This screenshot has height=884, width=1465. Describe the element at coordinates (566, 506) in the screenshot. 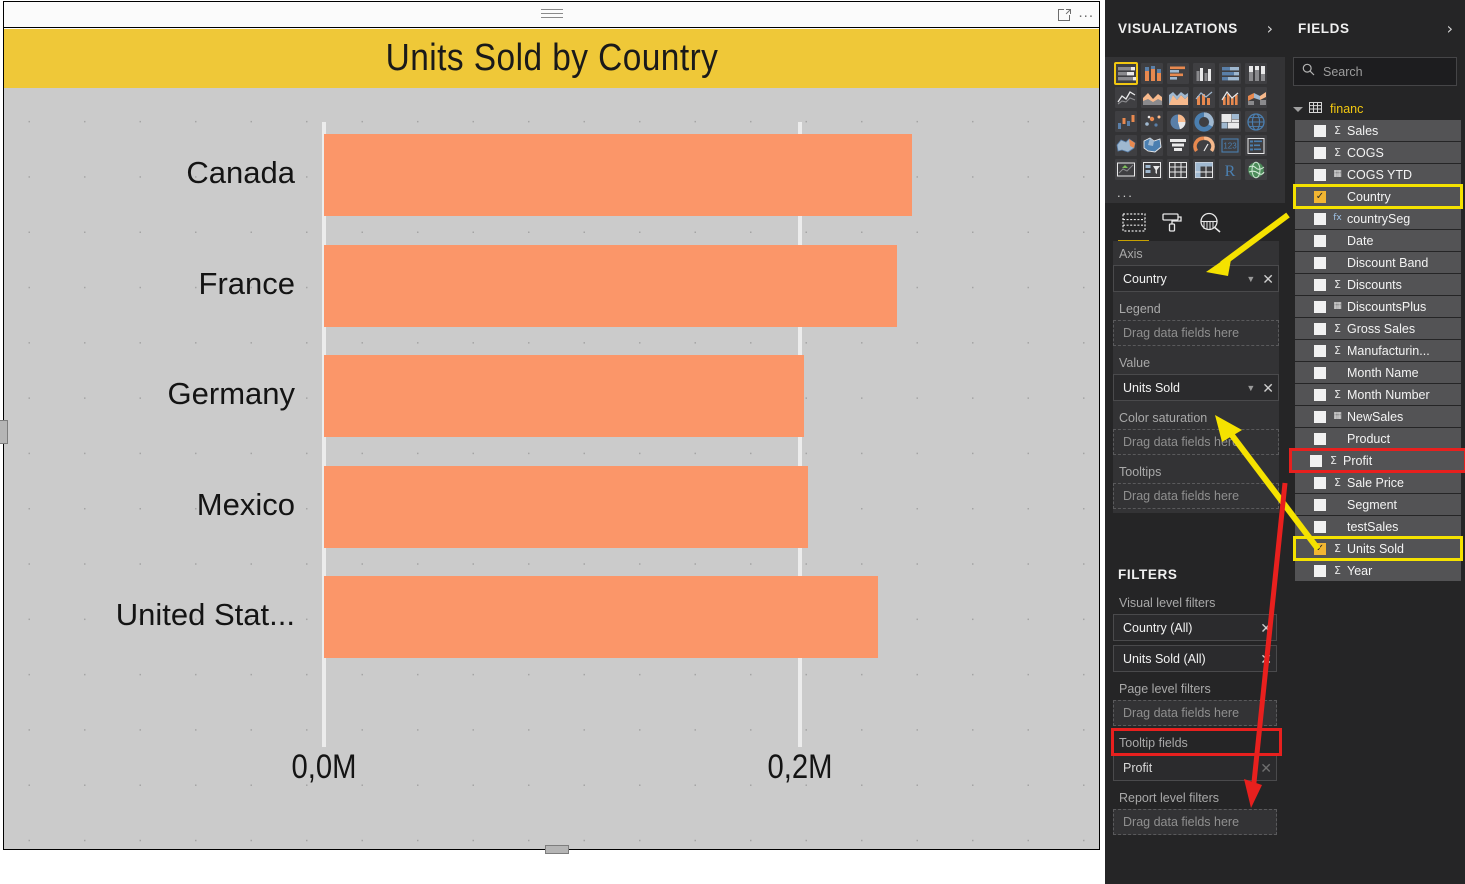

I see `bar-mexico` at that location.